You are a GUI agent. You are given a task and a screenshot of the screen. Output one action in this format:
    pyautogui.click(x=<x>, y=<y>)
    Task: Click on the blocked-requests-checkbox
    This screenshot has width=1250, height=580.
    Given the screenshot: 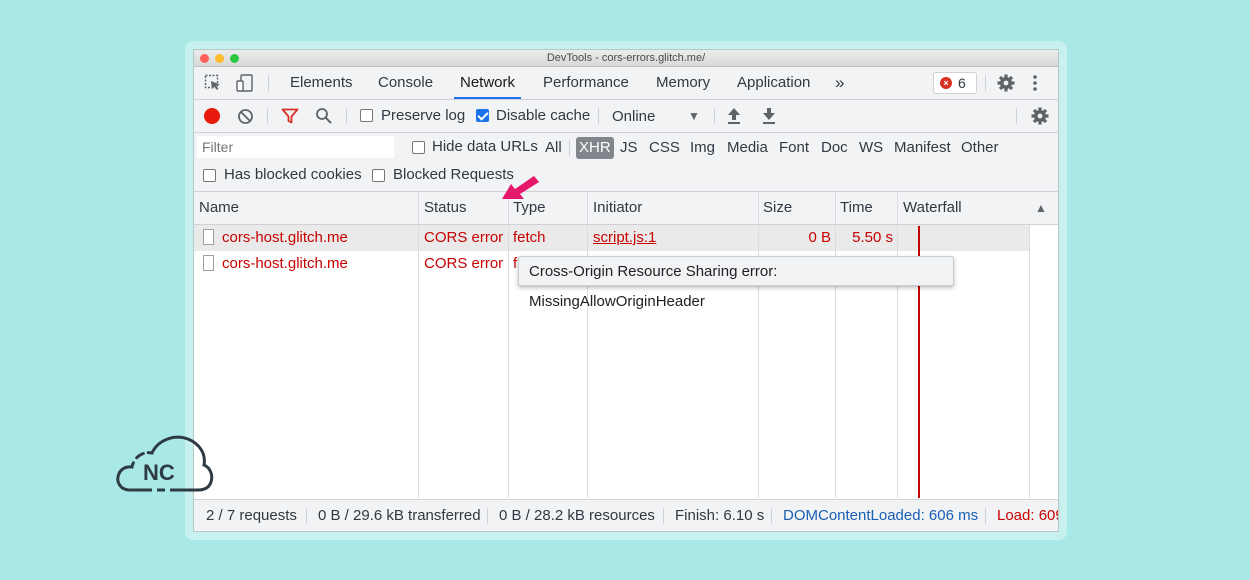 What is the action you would take?
    pyautogui.click(x=378, y=175)
    